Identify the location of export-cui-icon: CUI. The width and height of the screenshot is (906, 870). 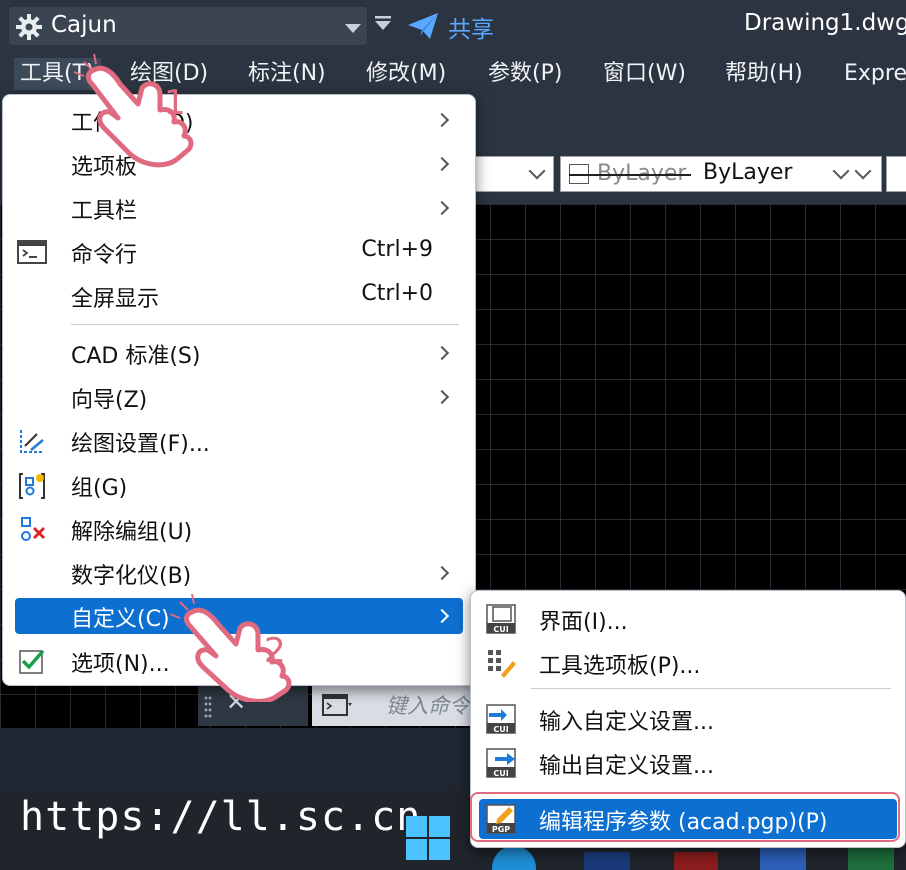
(501, 763).